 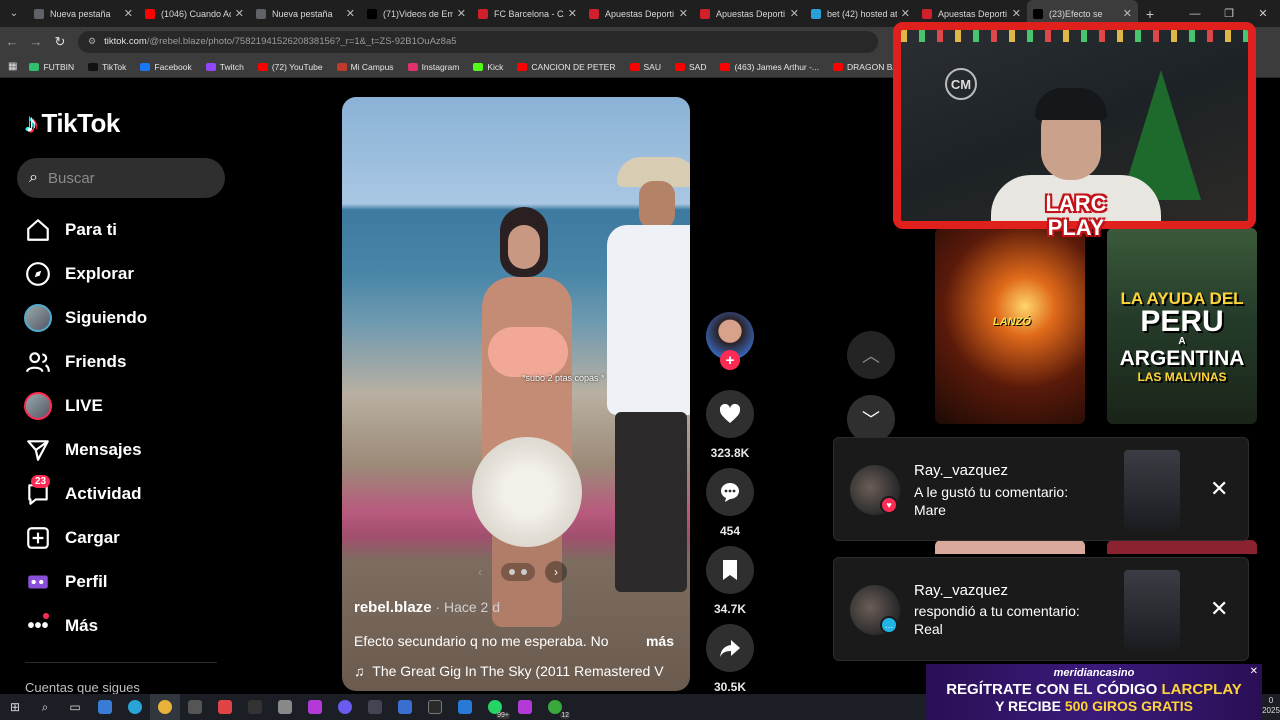 What do you see at coordinates (72, 123) in the screenshot?
I see `tiktok-logo: ♪ TikTok` at bounding box center [72, 123].